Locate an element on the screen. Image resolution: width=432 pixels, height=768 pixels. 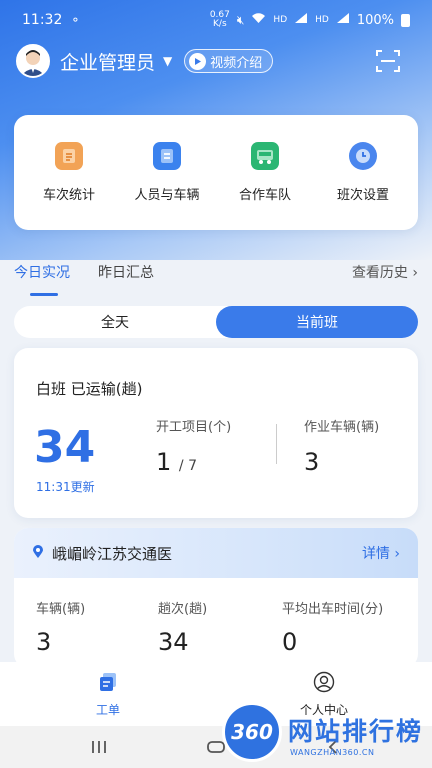
tab-yesterday: 昨日汇总 is located at coordinates (126, 272).